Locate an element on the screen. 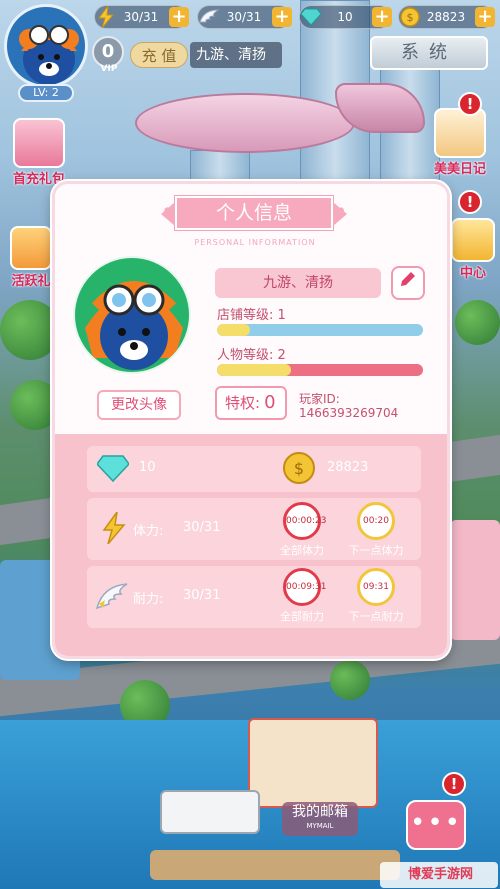 This screenshot has width=500, height=889. coin-value: 28823 is located at coordinates (348, 467).